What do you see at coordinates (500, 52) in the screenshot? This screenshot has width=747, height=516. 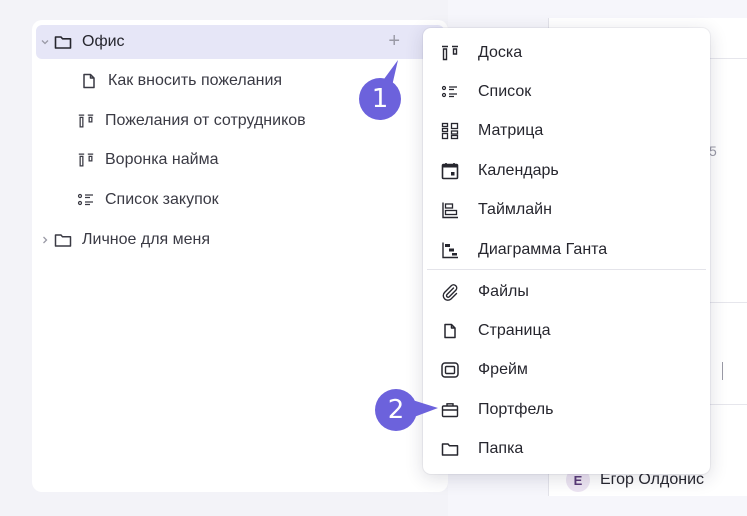 I see `menu-item-label: Доска` at bounding box center [500, 52].